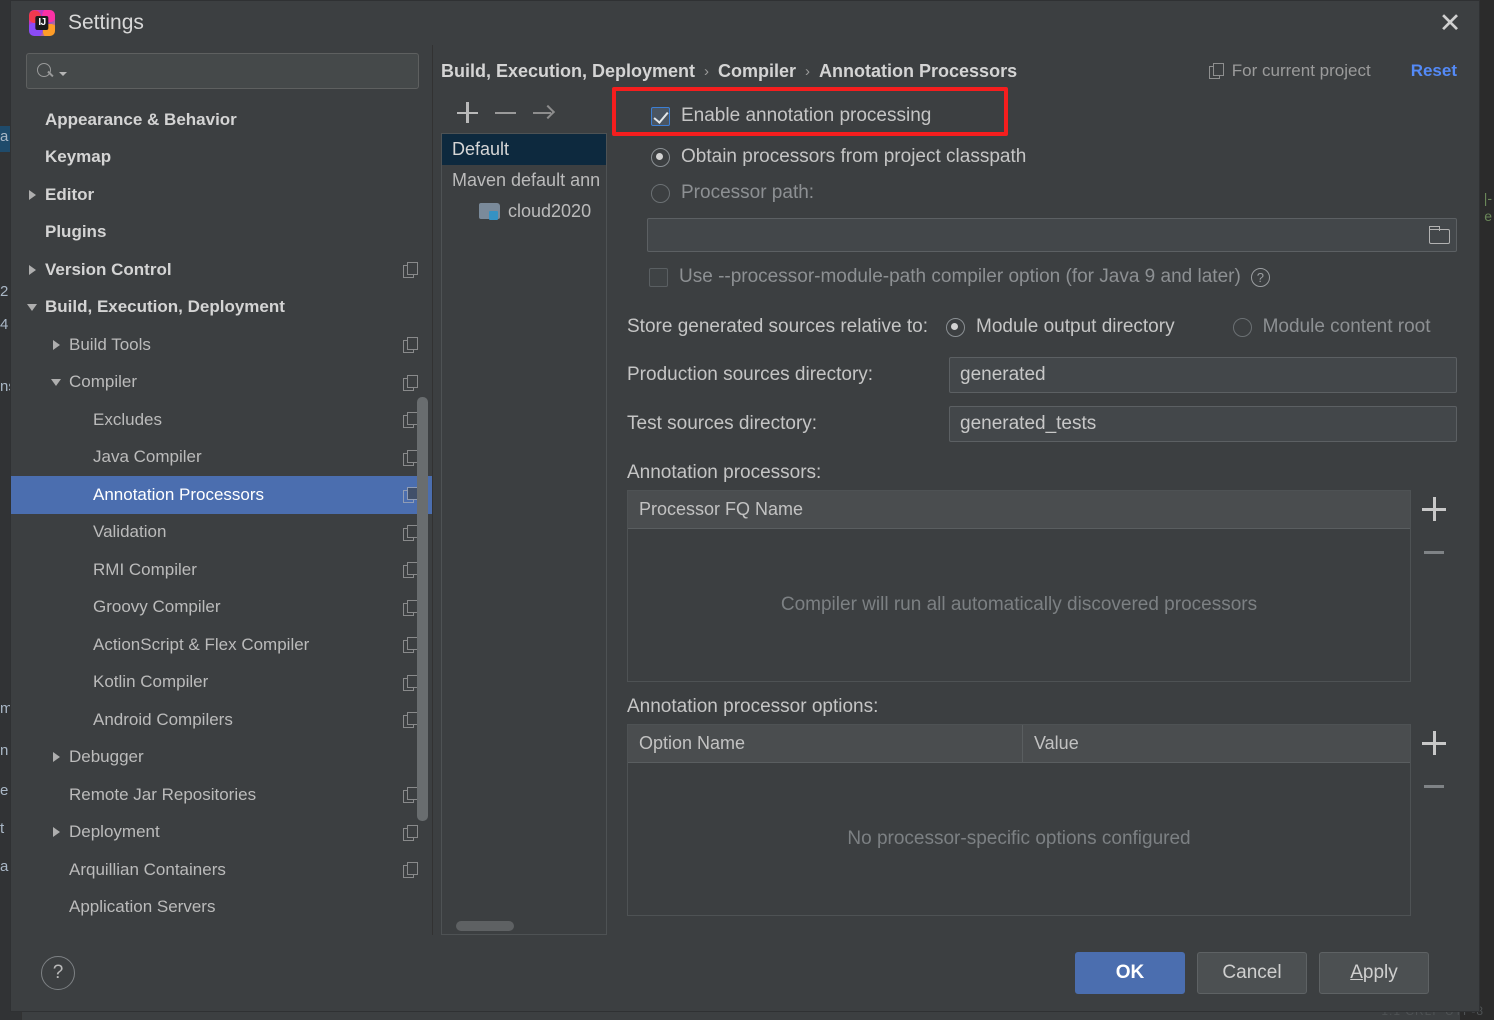 The image size is (1494, 1020). I want to click on sidebar-item-label: Android Compilers, so click(163, 719).